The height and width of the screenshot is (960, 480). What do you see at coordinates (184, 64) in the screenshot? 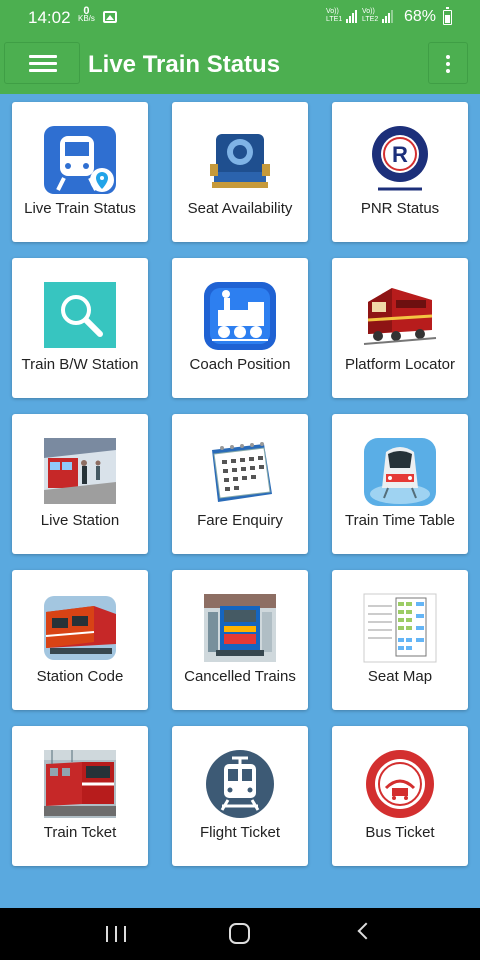
I see `app-title: Live Train Status` at bounding box center [184, 64].